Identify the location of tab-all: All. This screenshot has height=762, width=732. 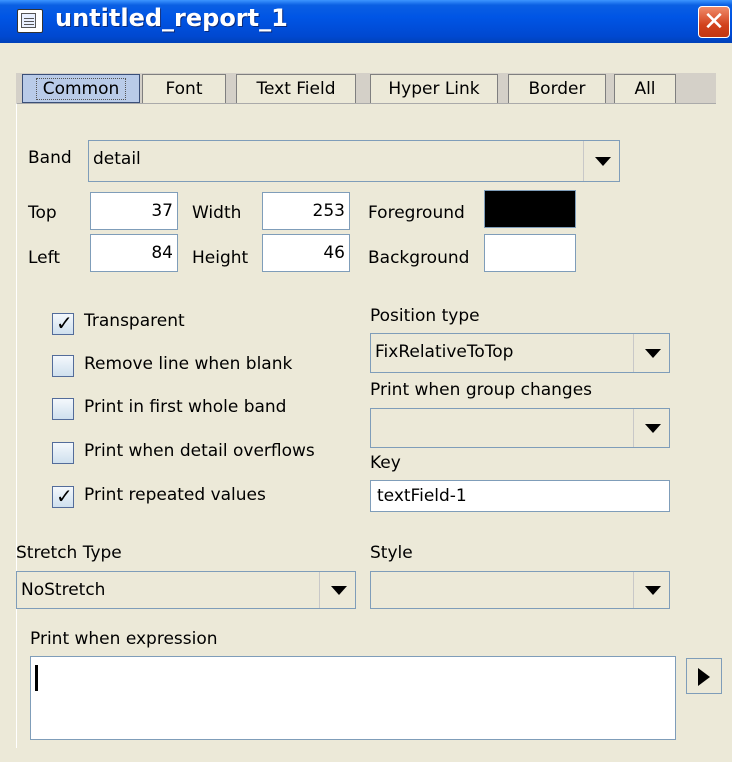
(645, 89).